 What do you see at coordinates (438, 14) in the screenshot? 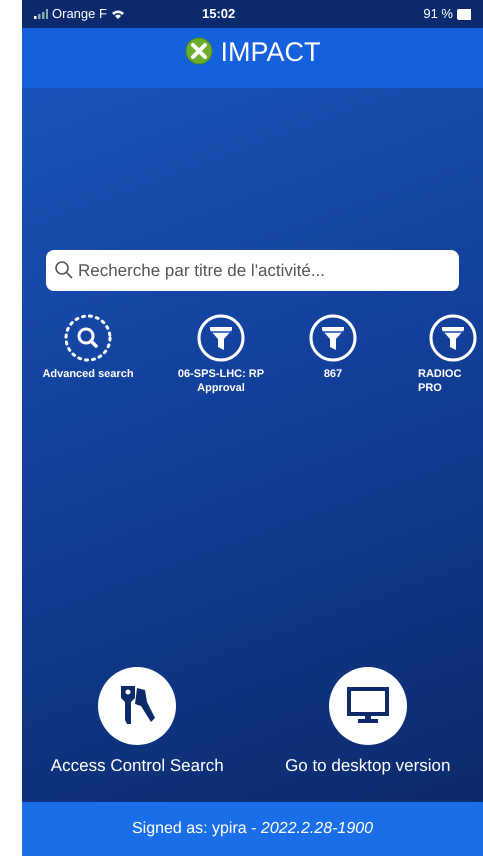
I see `battery-percent: 91 %` at bounding box center [438, 14].